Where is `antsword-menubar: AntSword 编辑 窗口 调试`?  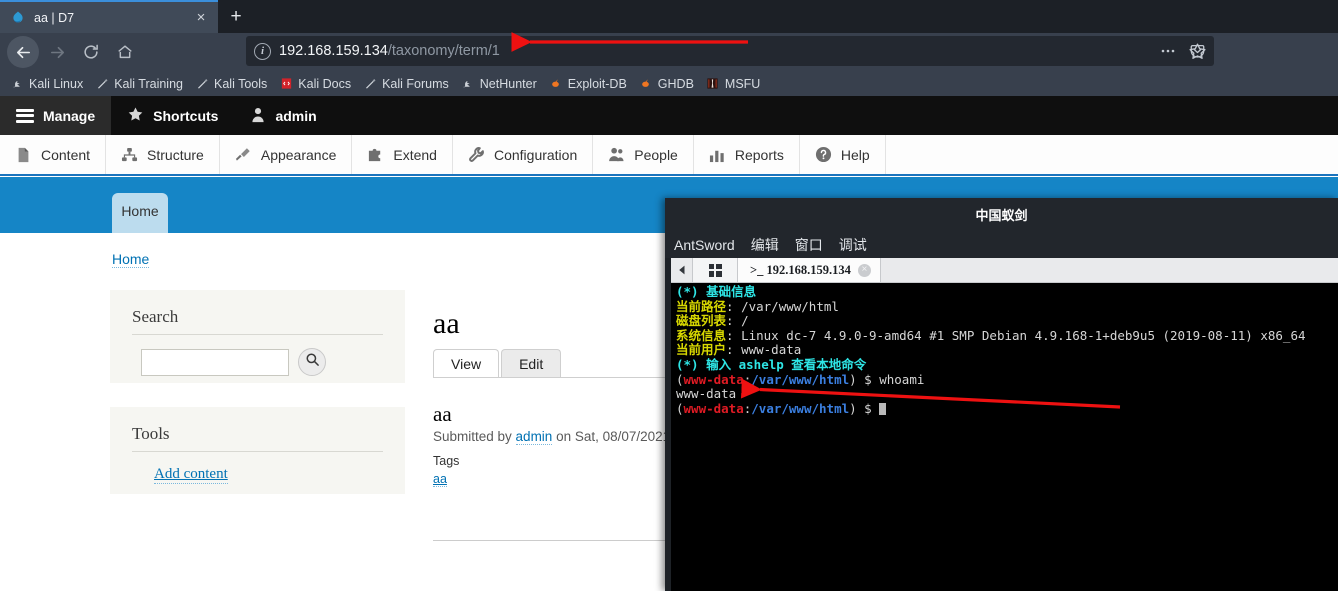
antsword-menubar: AntSword 编辑 窗口 调试 is located at coordinates (1001, 244).